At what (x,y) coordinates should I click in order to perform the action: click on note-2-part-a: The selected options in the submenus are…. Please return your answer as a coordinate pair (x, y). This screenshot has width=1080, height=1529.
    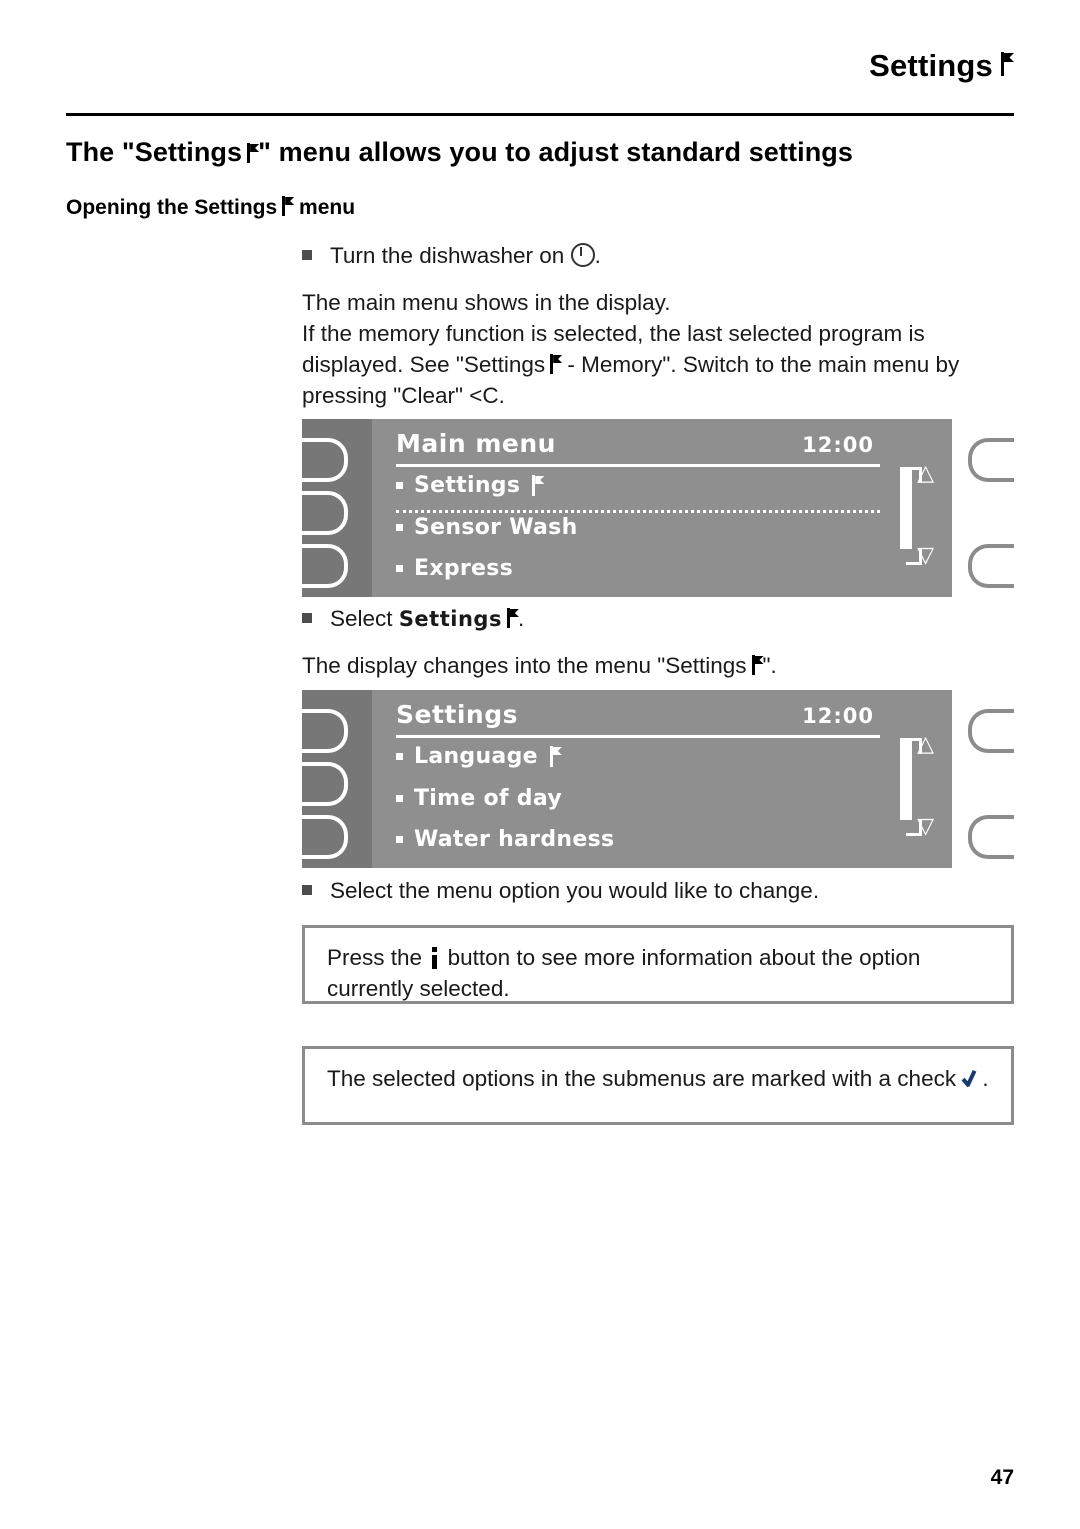
    Looking at the image, I should click on (642, 1078).